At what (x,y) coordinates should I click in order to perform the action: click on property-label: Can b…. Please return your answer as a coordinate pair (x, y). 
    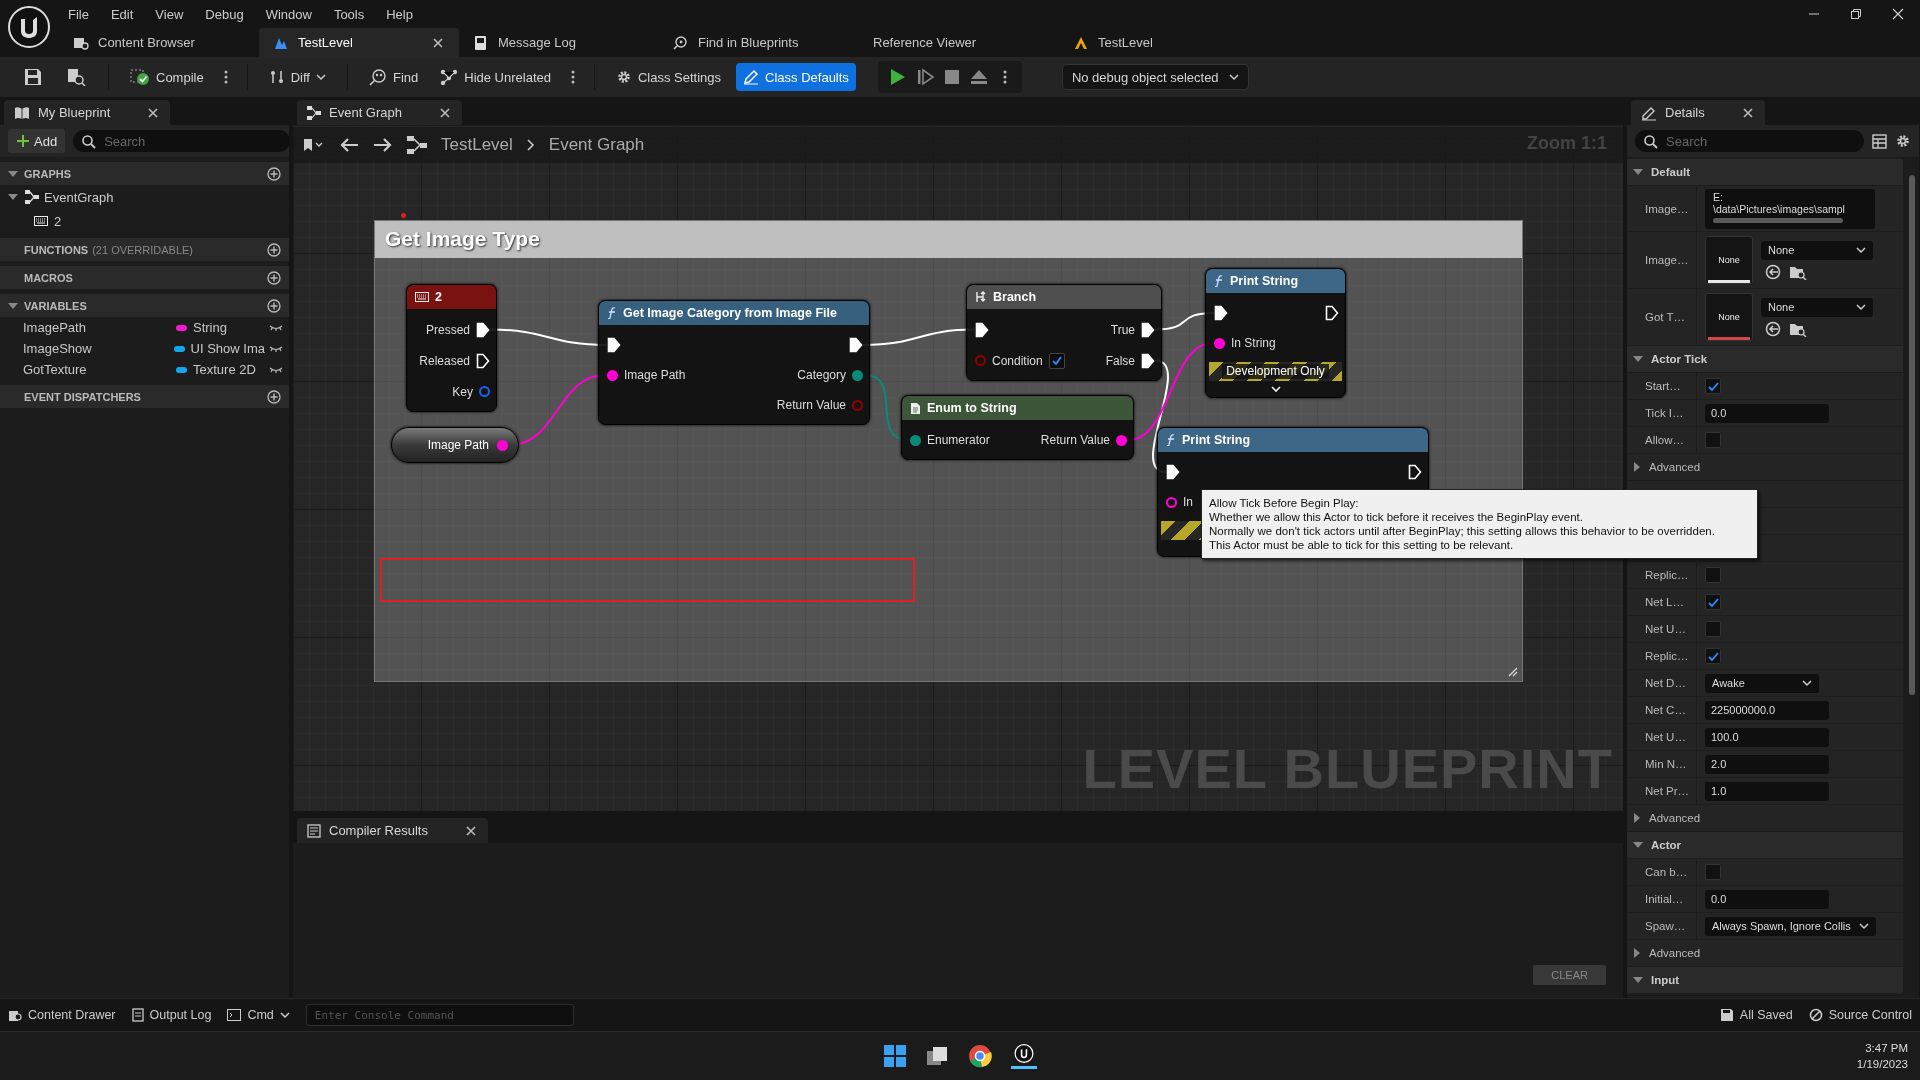
    Looking at the image, I should click on (1662, 872).